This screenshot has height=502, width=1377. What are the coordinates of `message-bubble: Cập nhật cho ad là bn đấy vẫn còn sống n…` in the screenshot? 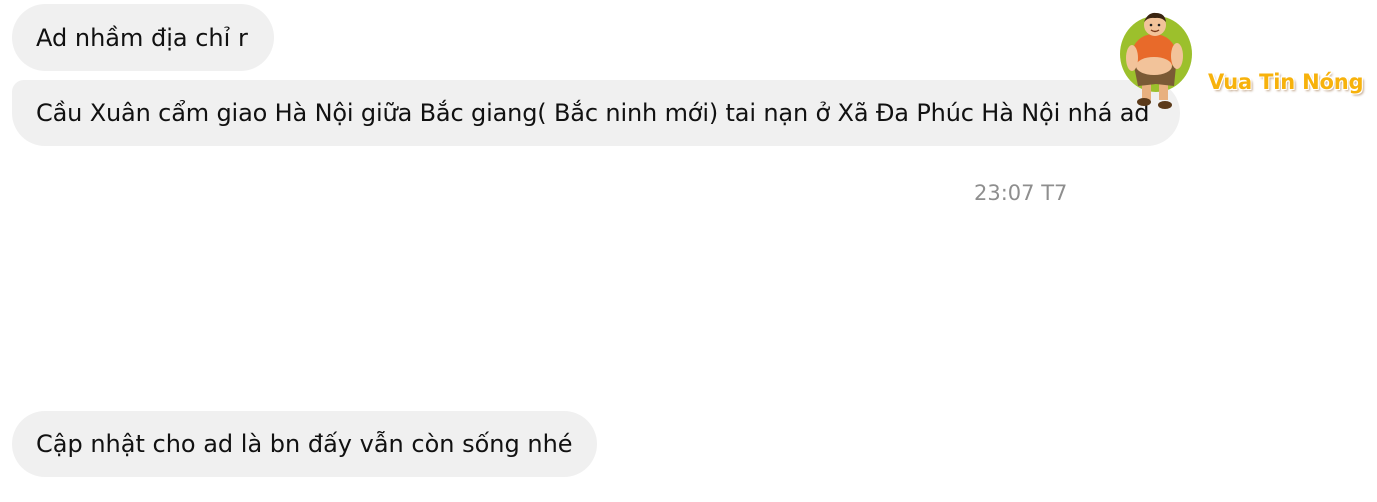 It's located at (304, 444).